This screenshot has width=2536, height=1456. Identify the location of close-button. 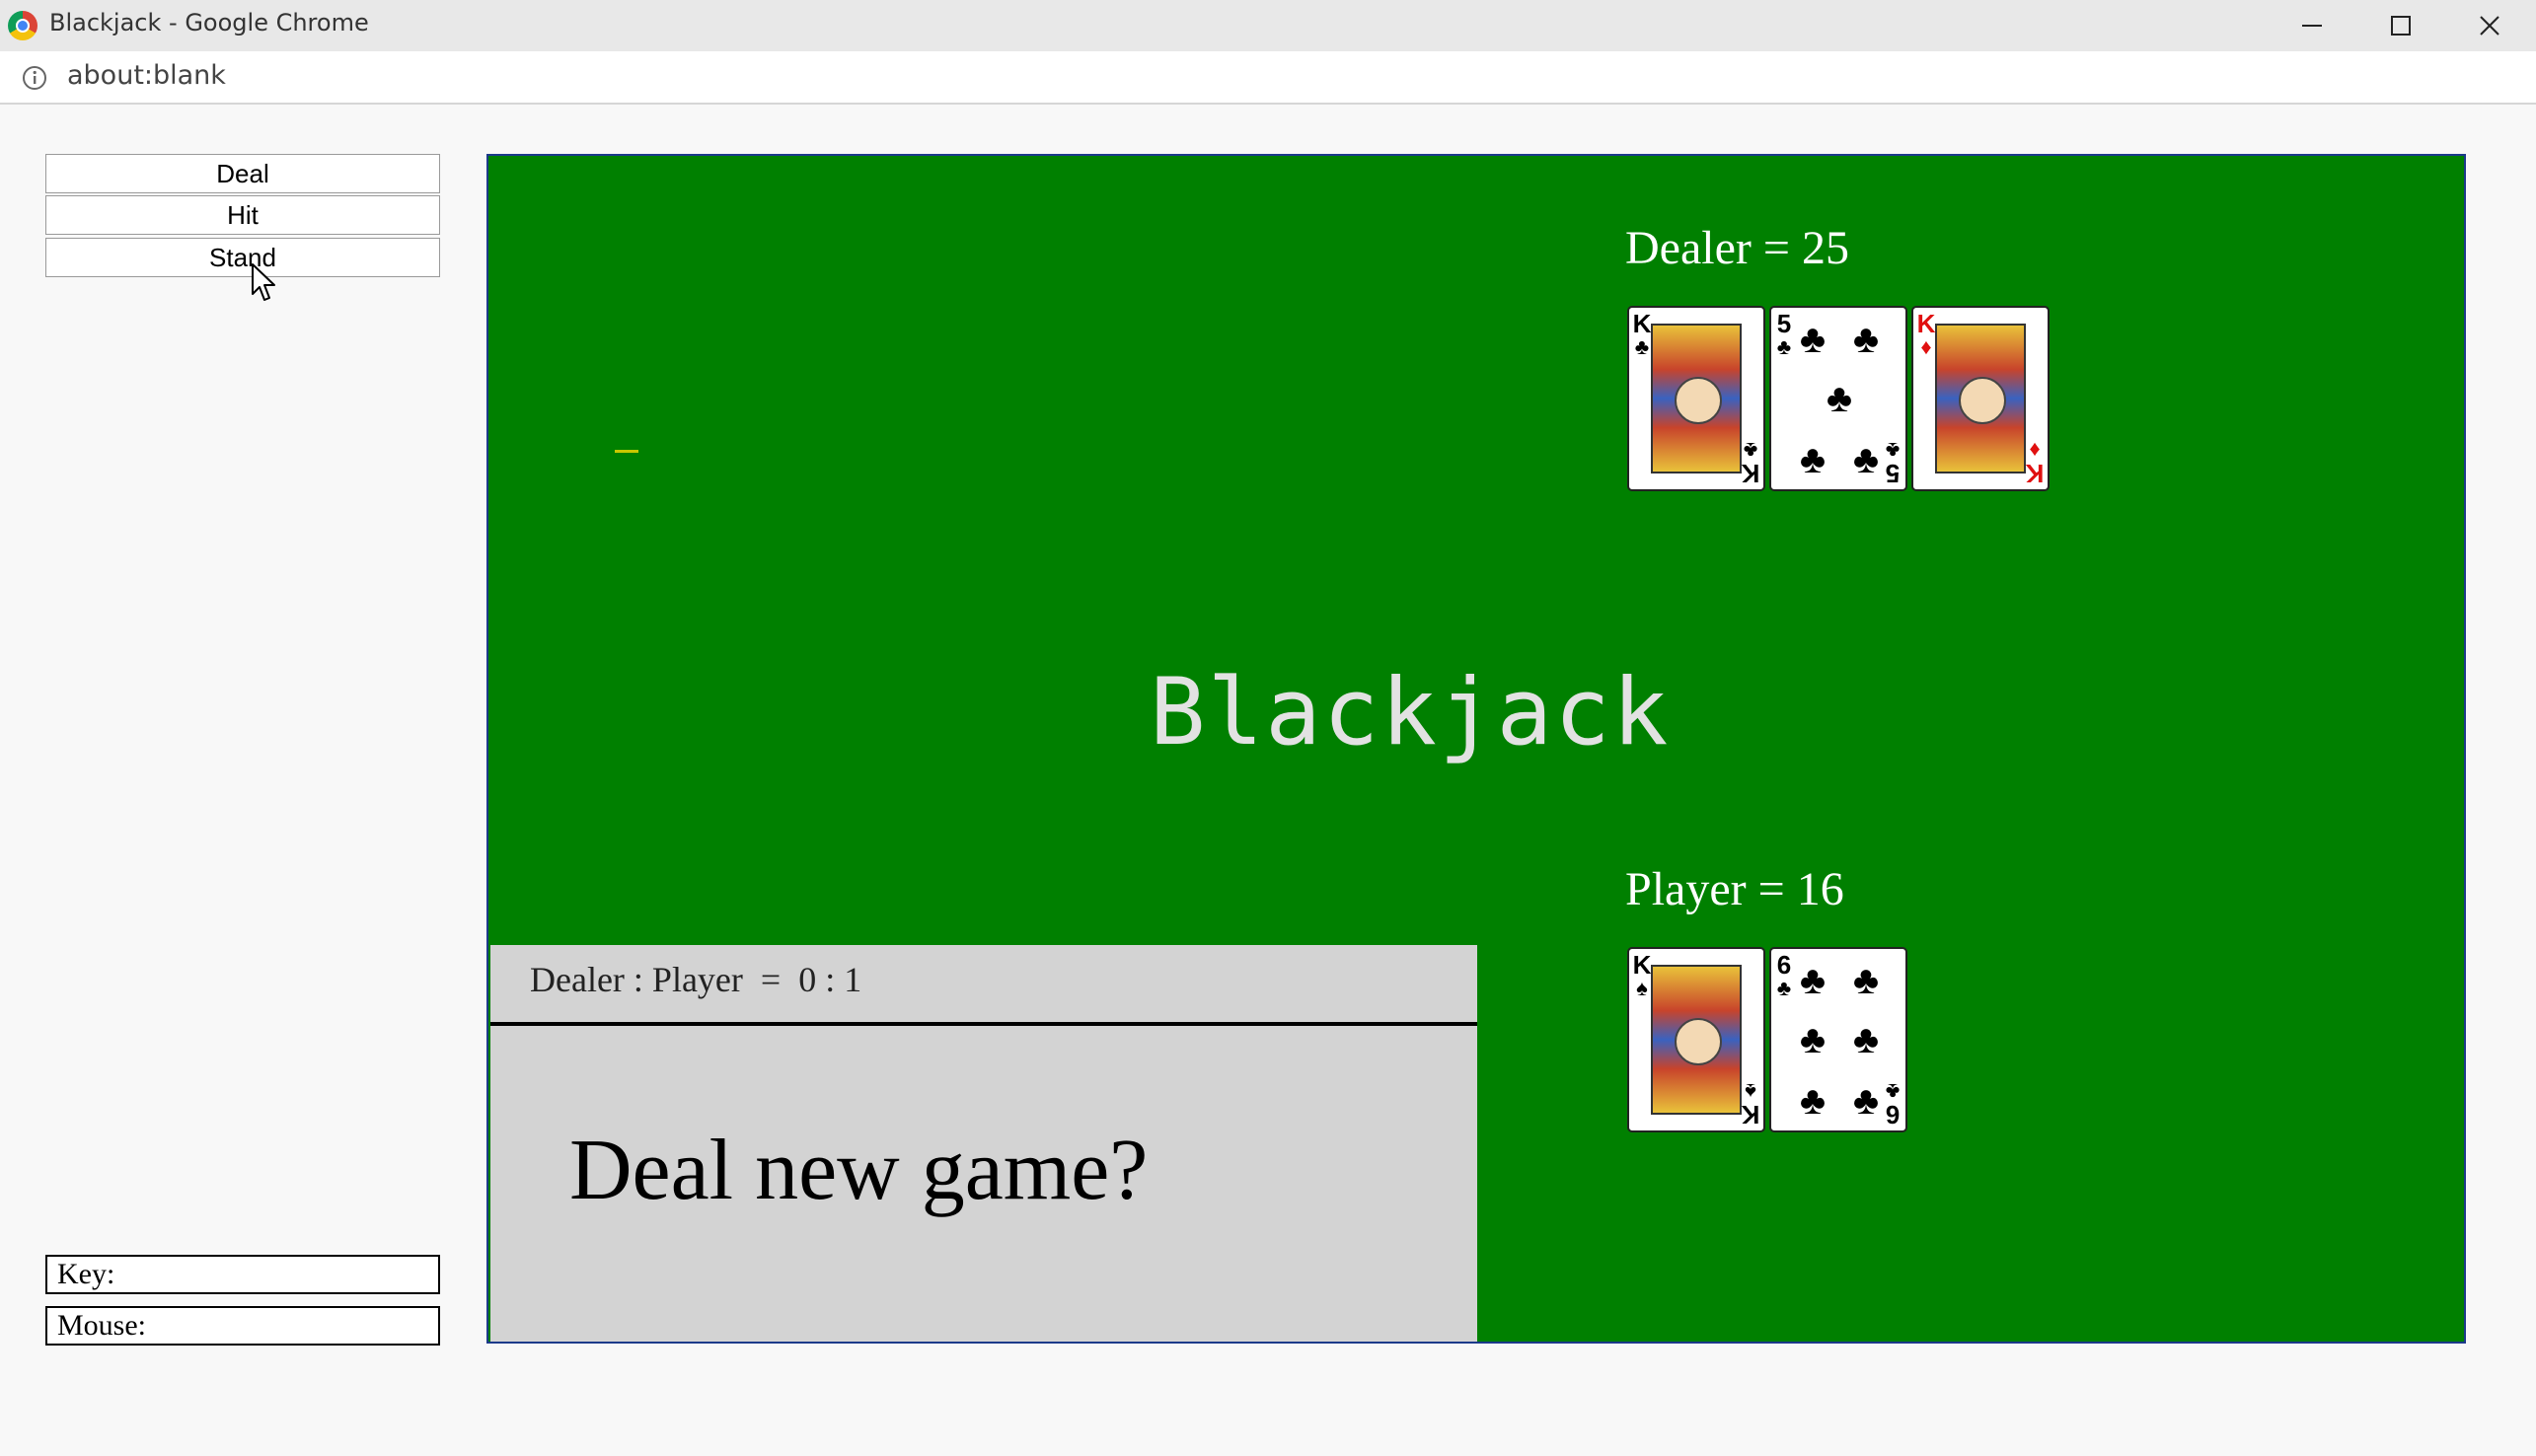
(2489, 25).